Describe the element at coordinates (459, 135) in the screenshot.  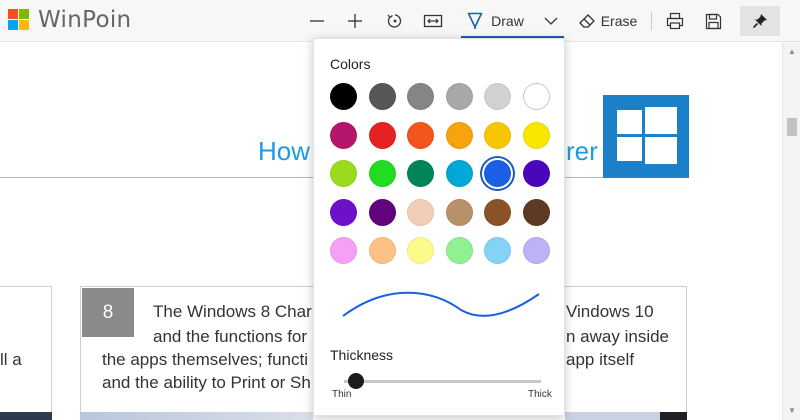
I see `color-swatch-f7a30d` at that location.